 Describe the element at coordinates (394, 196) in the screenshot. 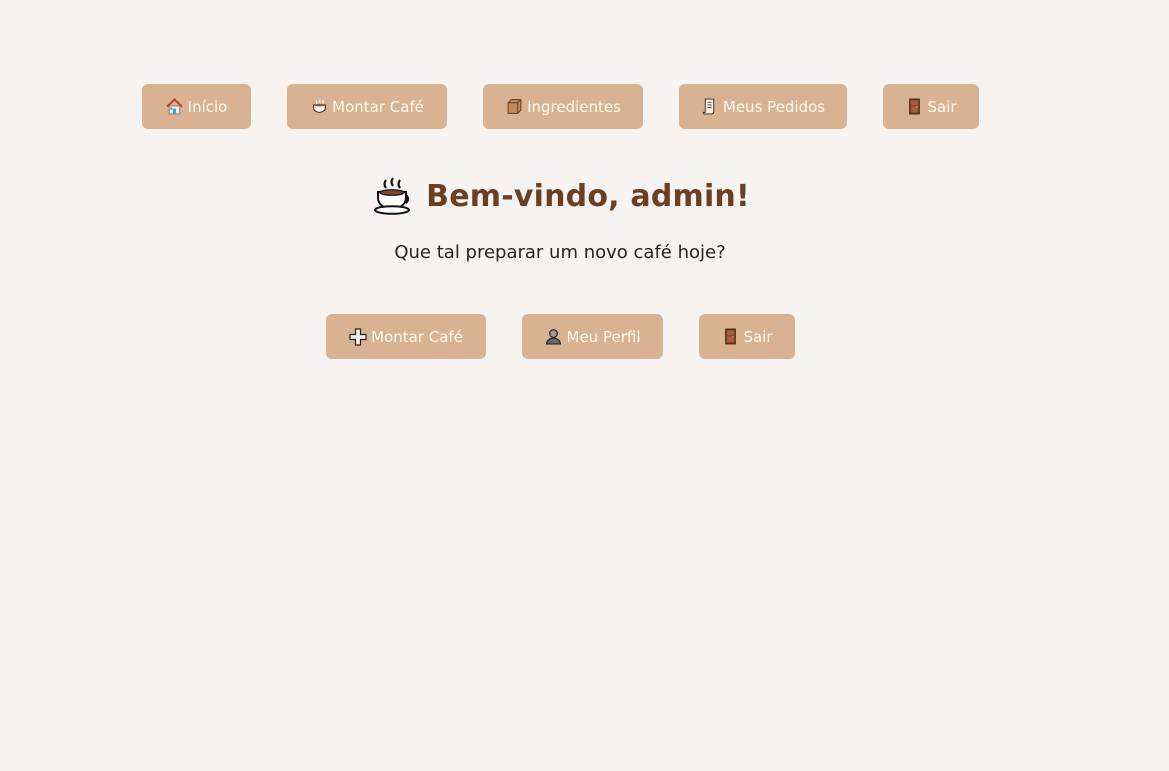

I see `hot-coffee-icon` at that location.